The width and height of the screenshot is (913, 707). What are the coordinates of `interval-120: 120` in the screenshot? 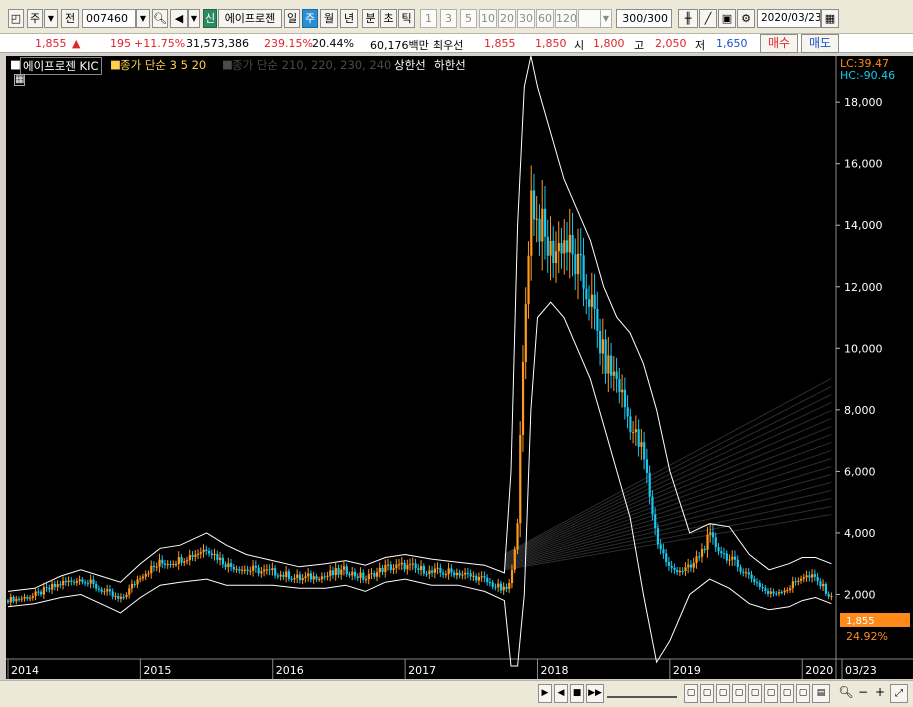 It's located at (566, 18).